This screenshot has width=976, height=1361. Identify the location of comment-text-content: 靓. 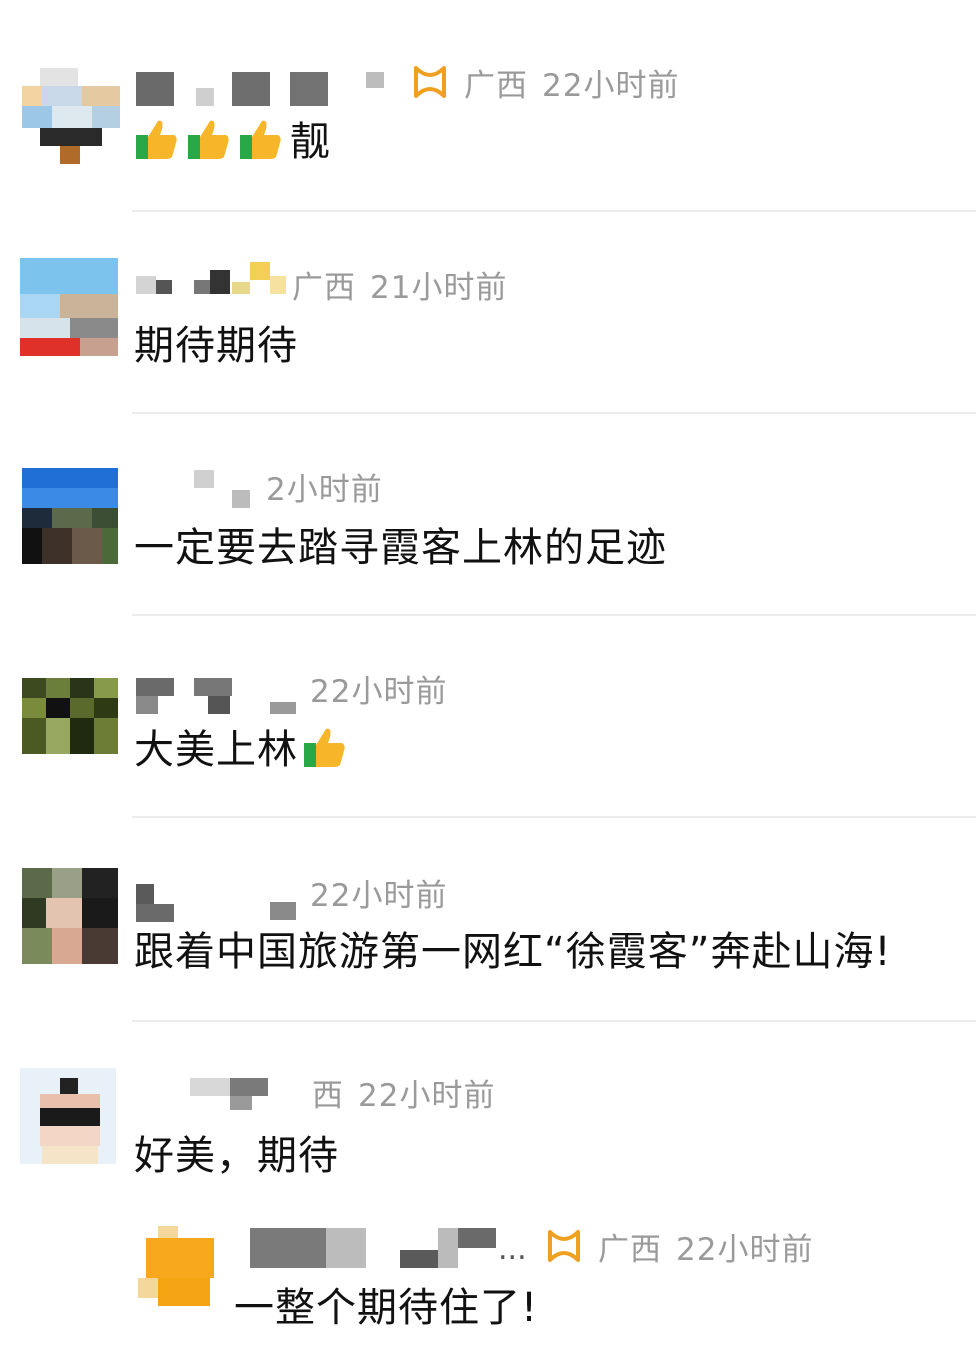
(310, 142).